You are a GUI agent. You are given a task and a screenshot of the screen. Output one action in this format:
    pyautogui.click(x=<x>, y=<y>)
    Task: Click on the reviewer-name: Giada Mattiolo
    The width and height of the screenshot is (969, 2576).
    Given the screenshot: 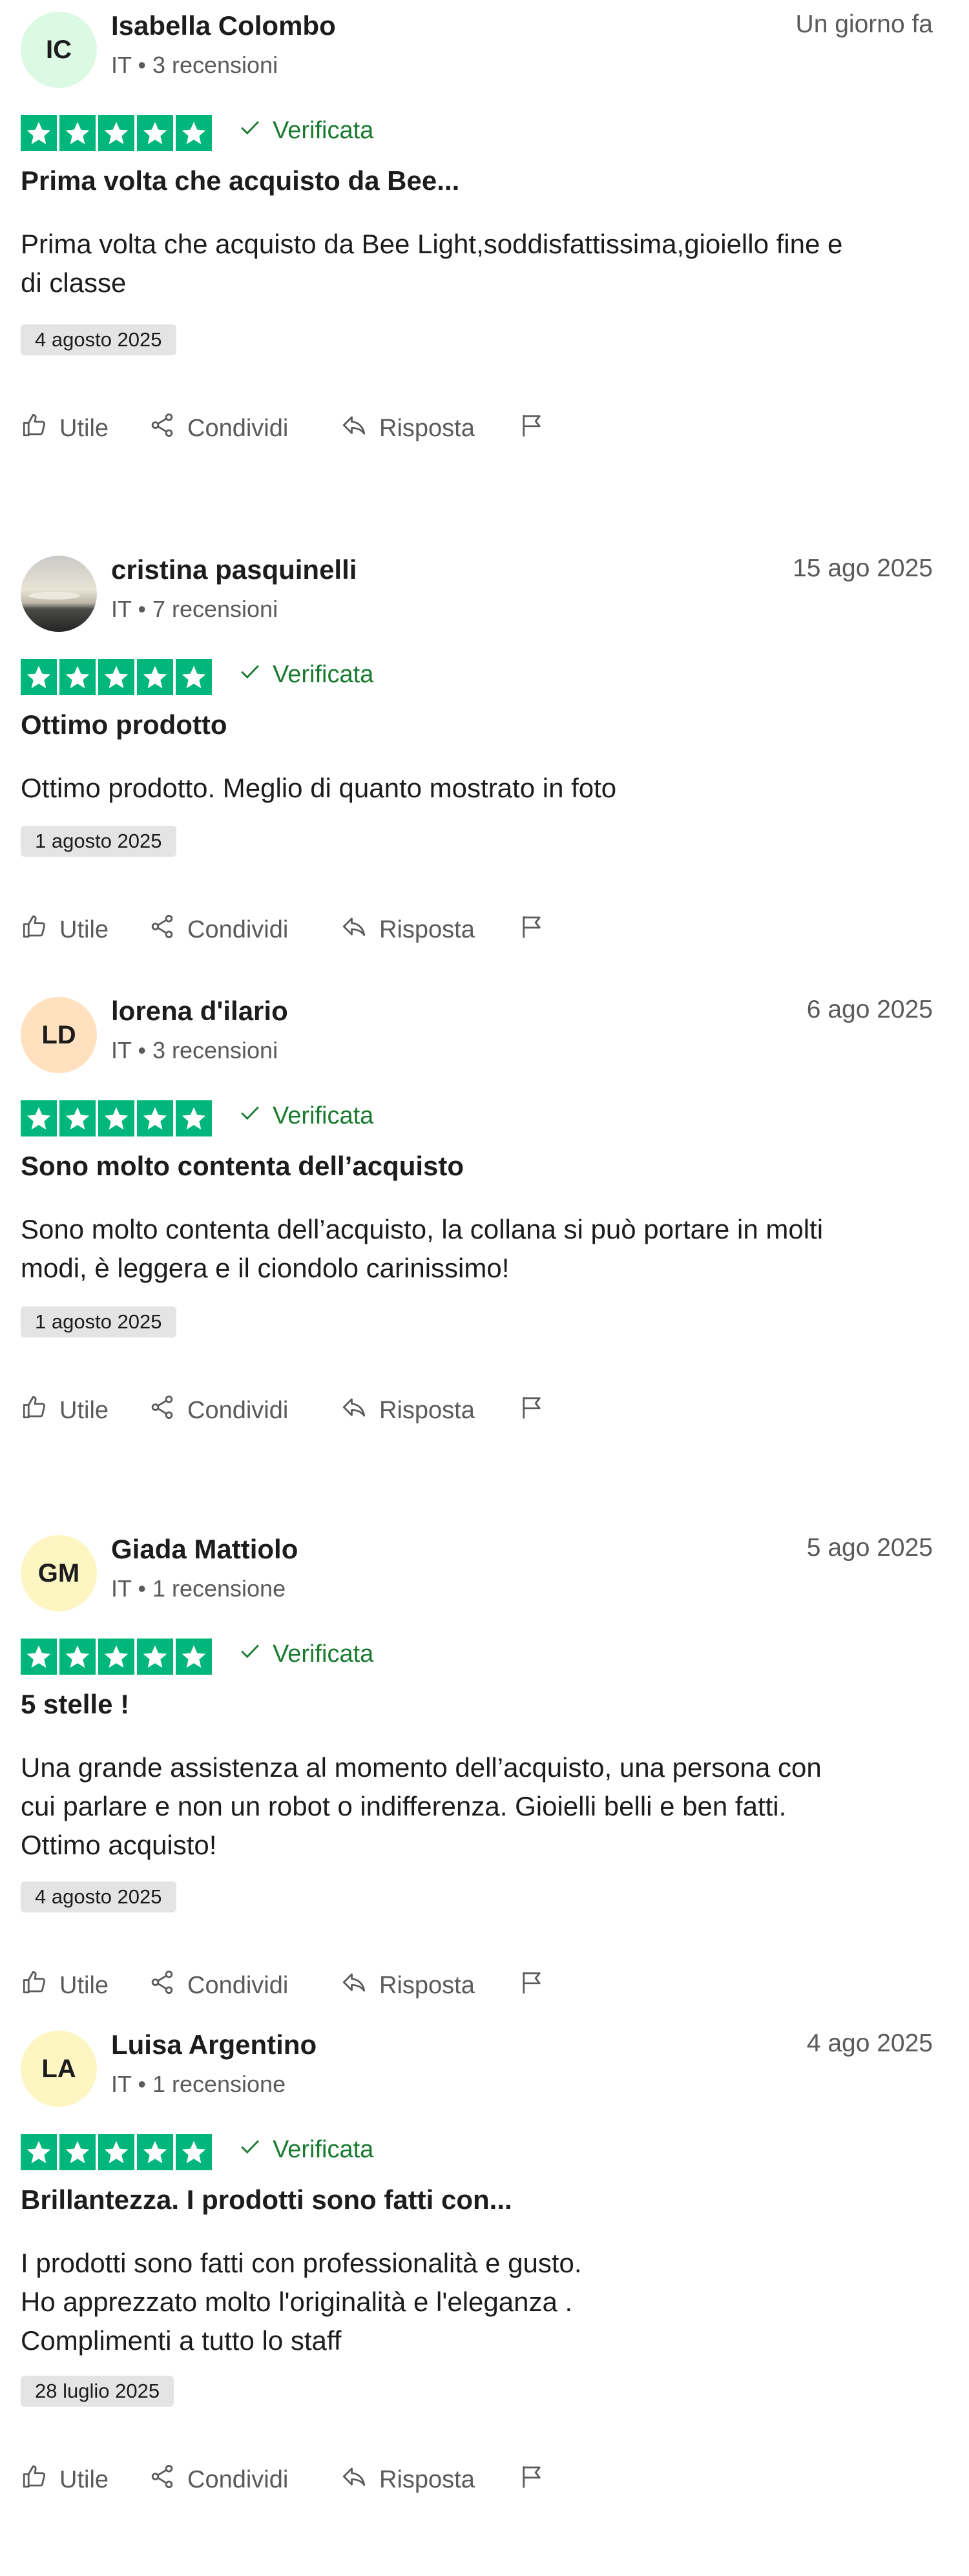 What is the action you would take?
    pyautogui.click(x=205, y=1549)
    